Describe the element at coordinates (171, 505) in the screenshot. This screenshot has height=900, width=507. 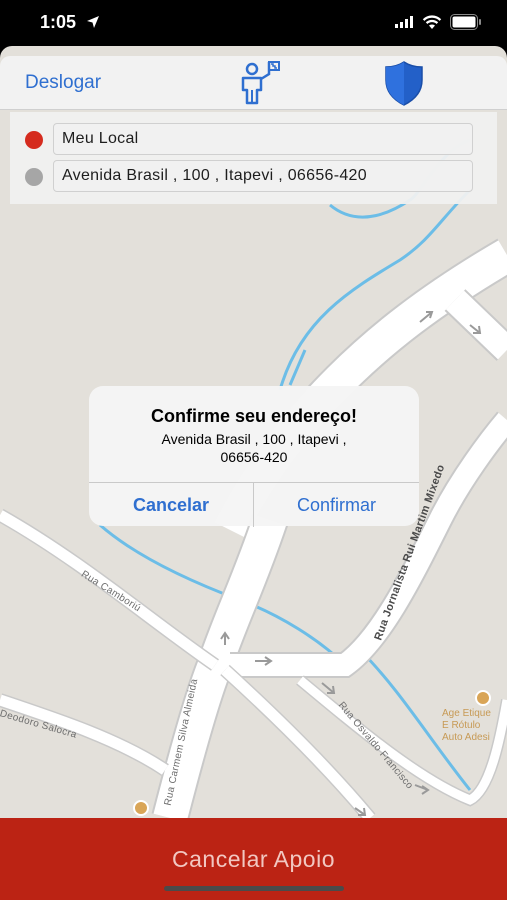
I see `alert-cancel-button: Cancelar` at that location.